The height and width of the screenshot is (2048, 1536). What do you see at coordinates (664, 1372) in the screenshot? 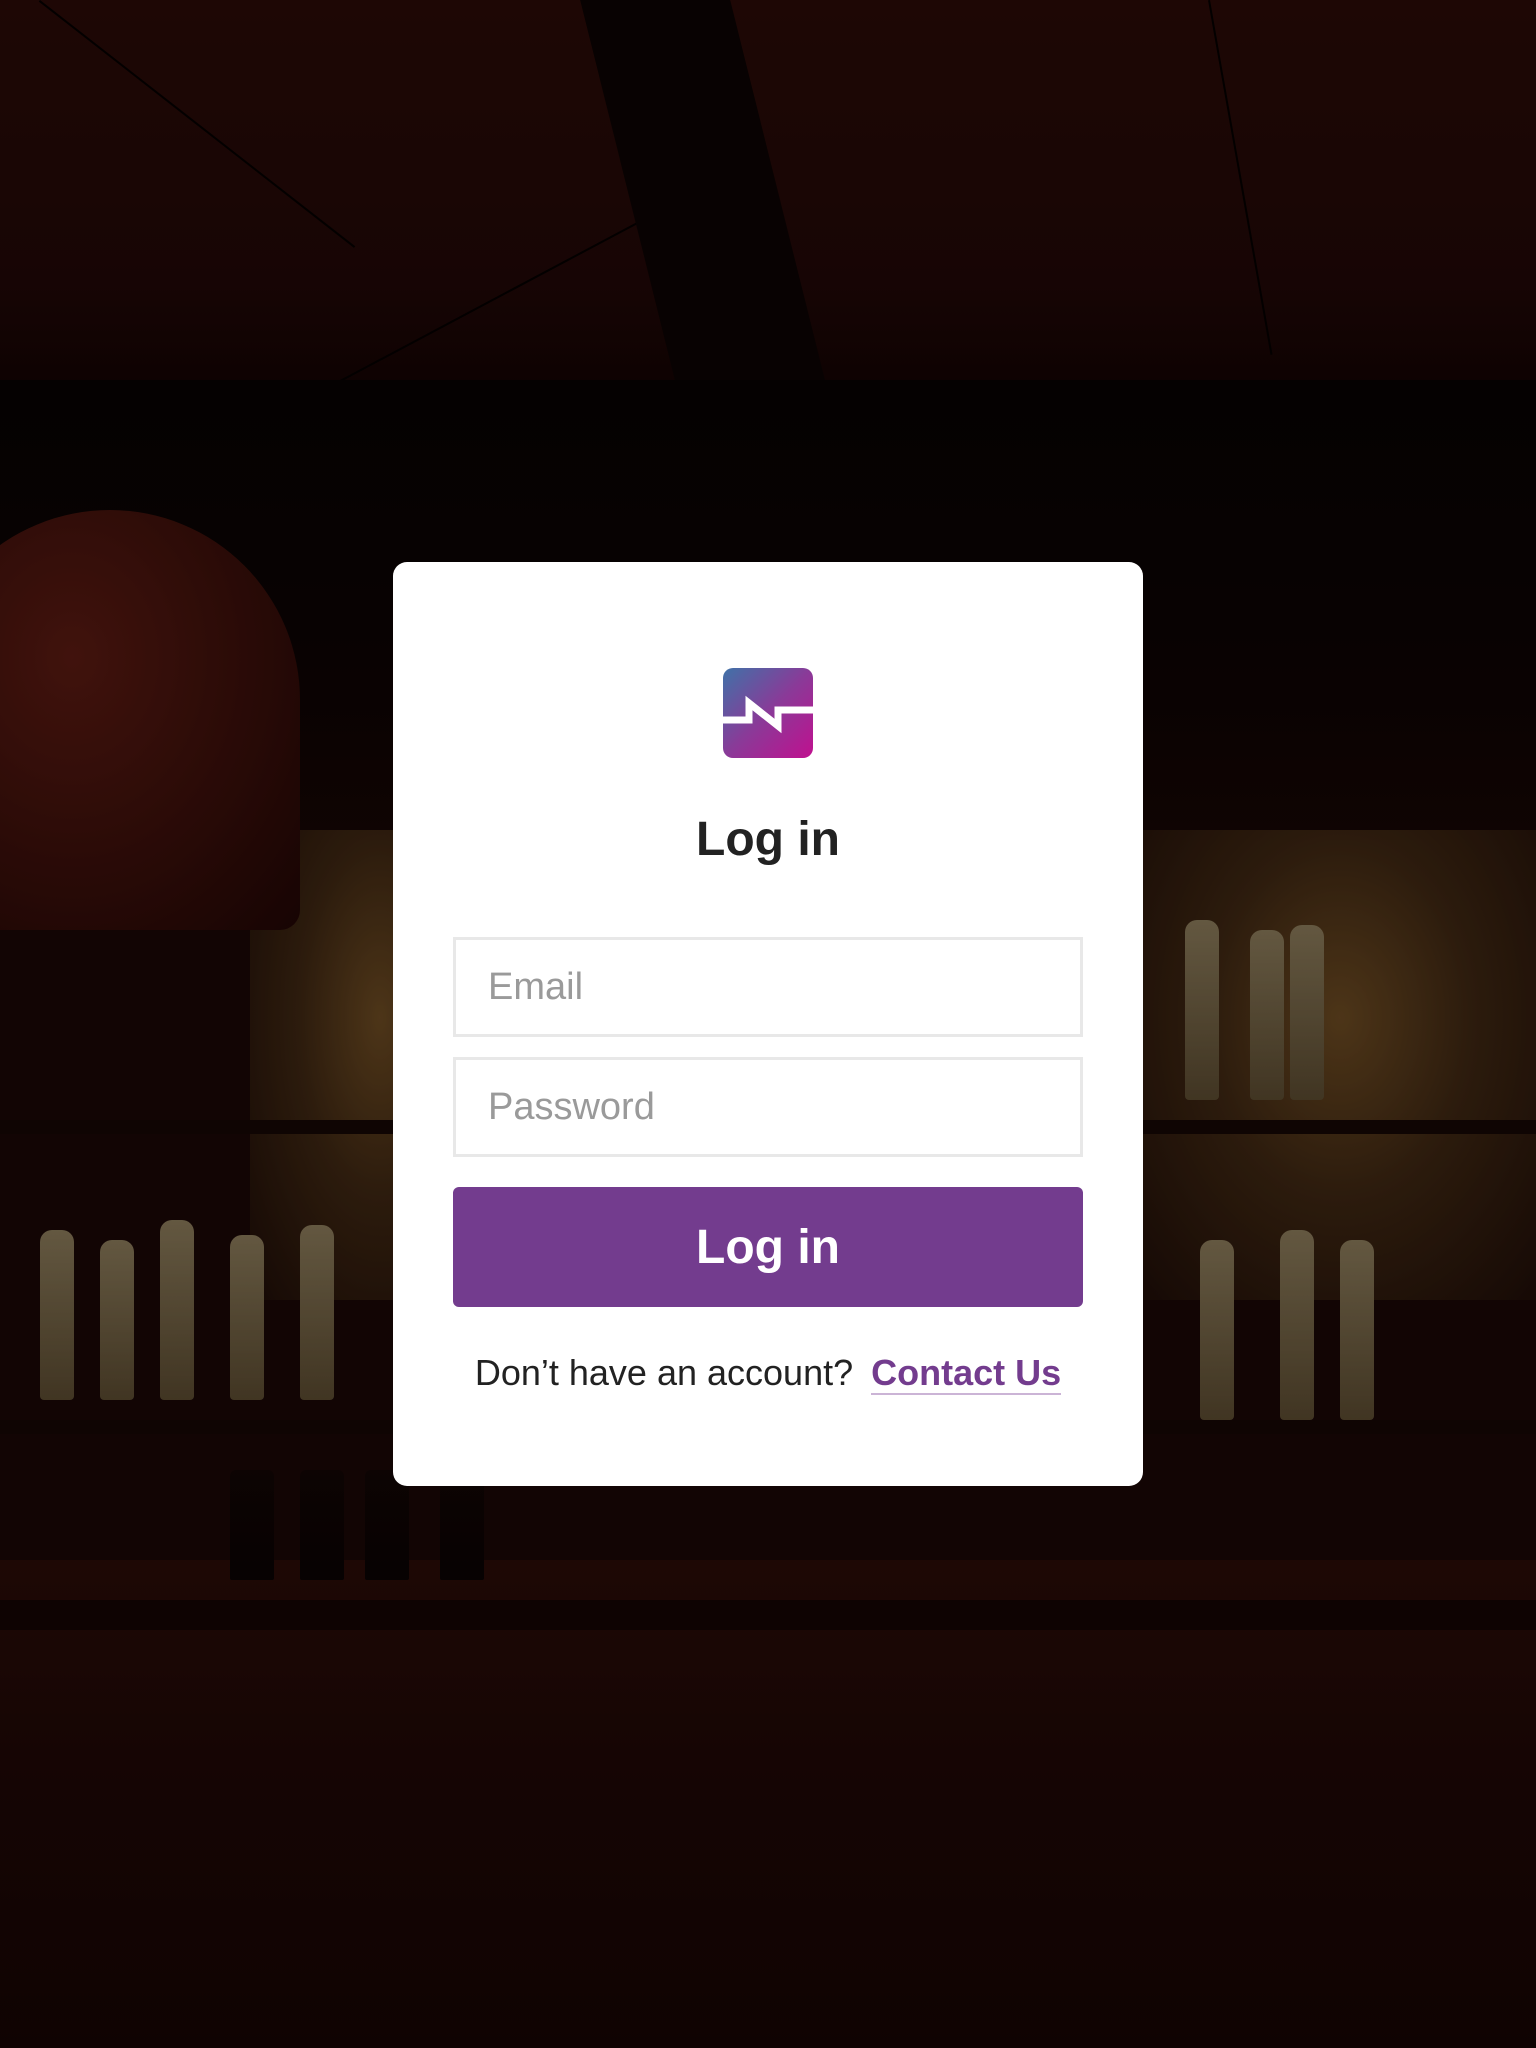
I see `signup-prompt-text: Don’t have an account?` at bounding box center [664, 1372].